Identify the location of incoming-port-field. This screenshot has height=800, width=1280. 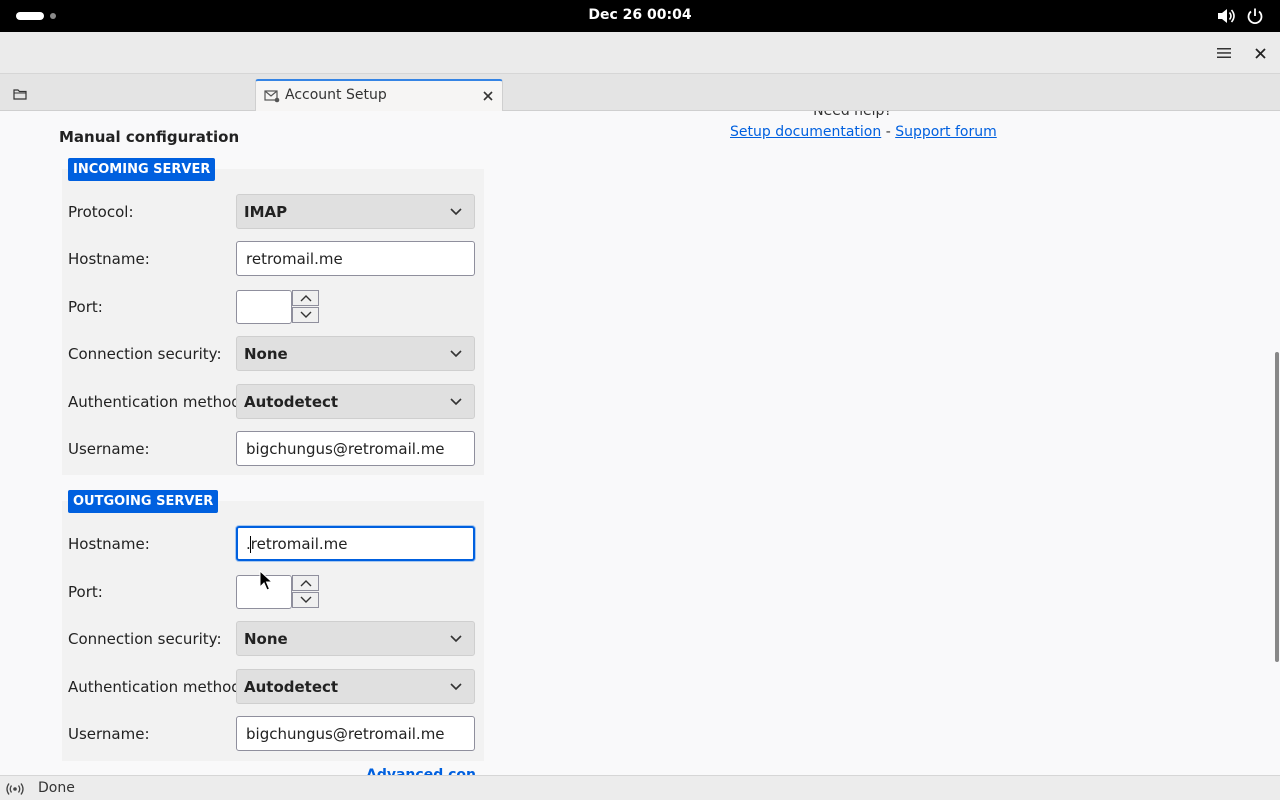
(264, 307).